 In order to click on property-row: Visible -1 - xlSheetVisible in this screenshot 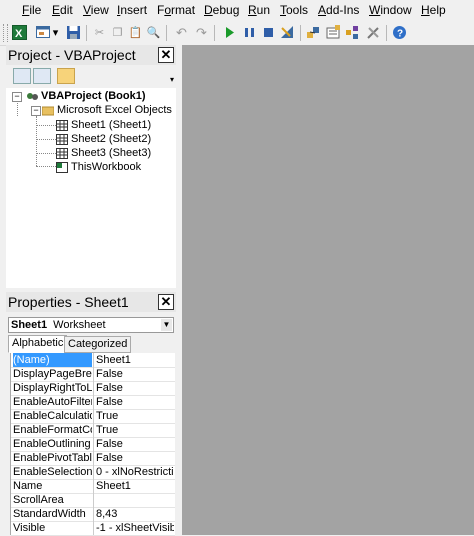, I will do `click(93, 528)`.